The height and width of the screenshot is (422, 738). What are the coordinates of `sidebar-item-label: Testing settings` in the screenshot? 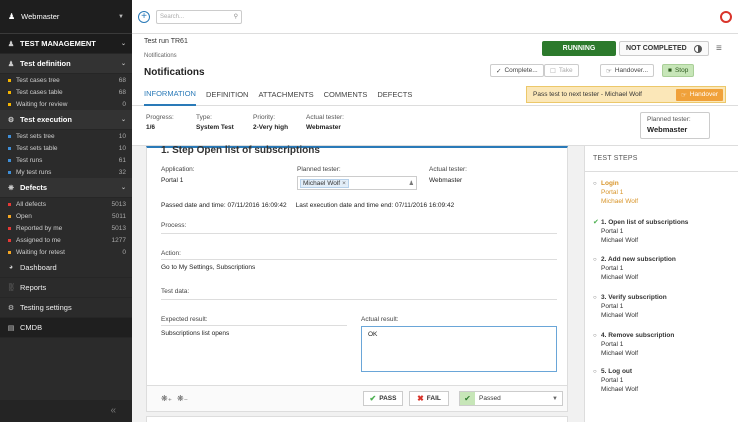 It's located at (46, 307).